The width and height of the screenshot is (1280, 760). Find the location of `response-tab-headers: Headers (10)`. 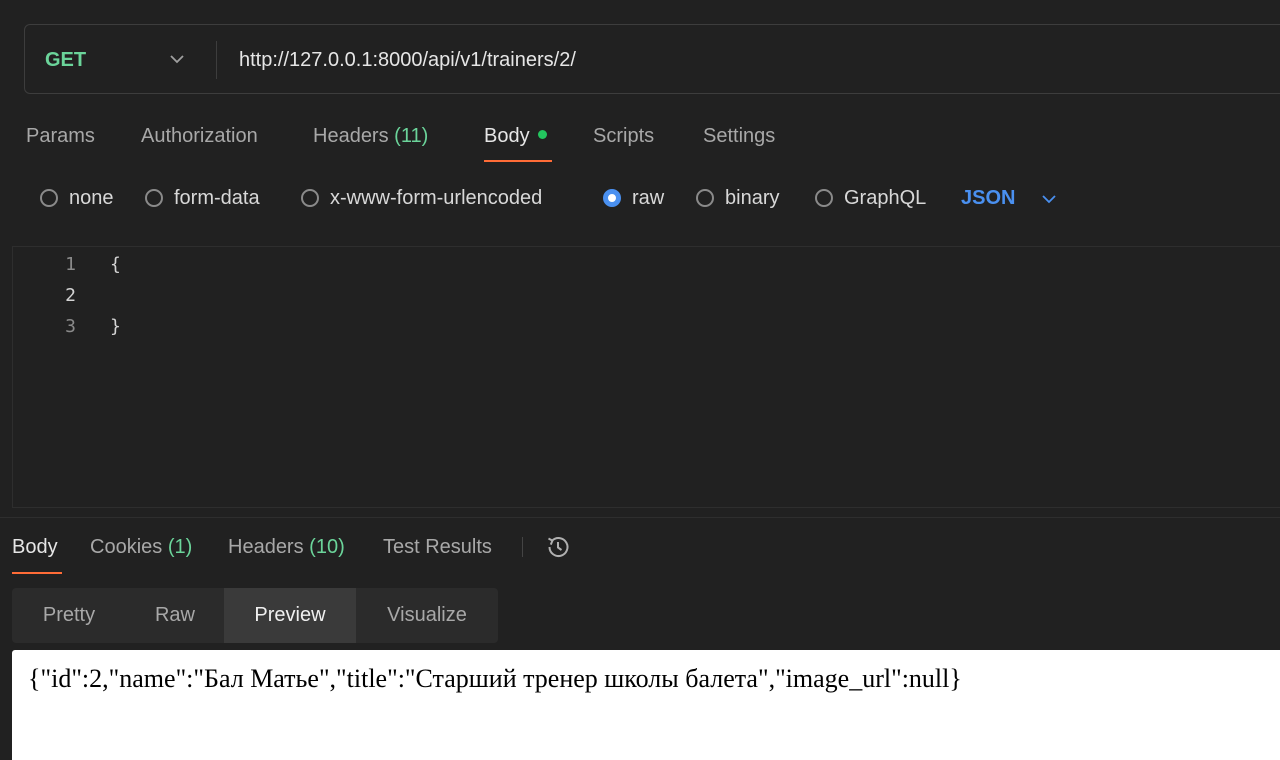

response-tab-headers: Headers (10) is located at coordinates (286, 547).